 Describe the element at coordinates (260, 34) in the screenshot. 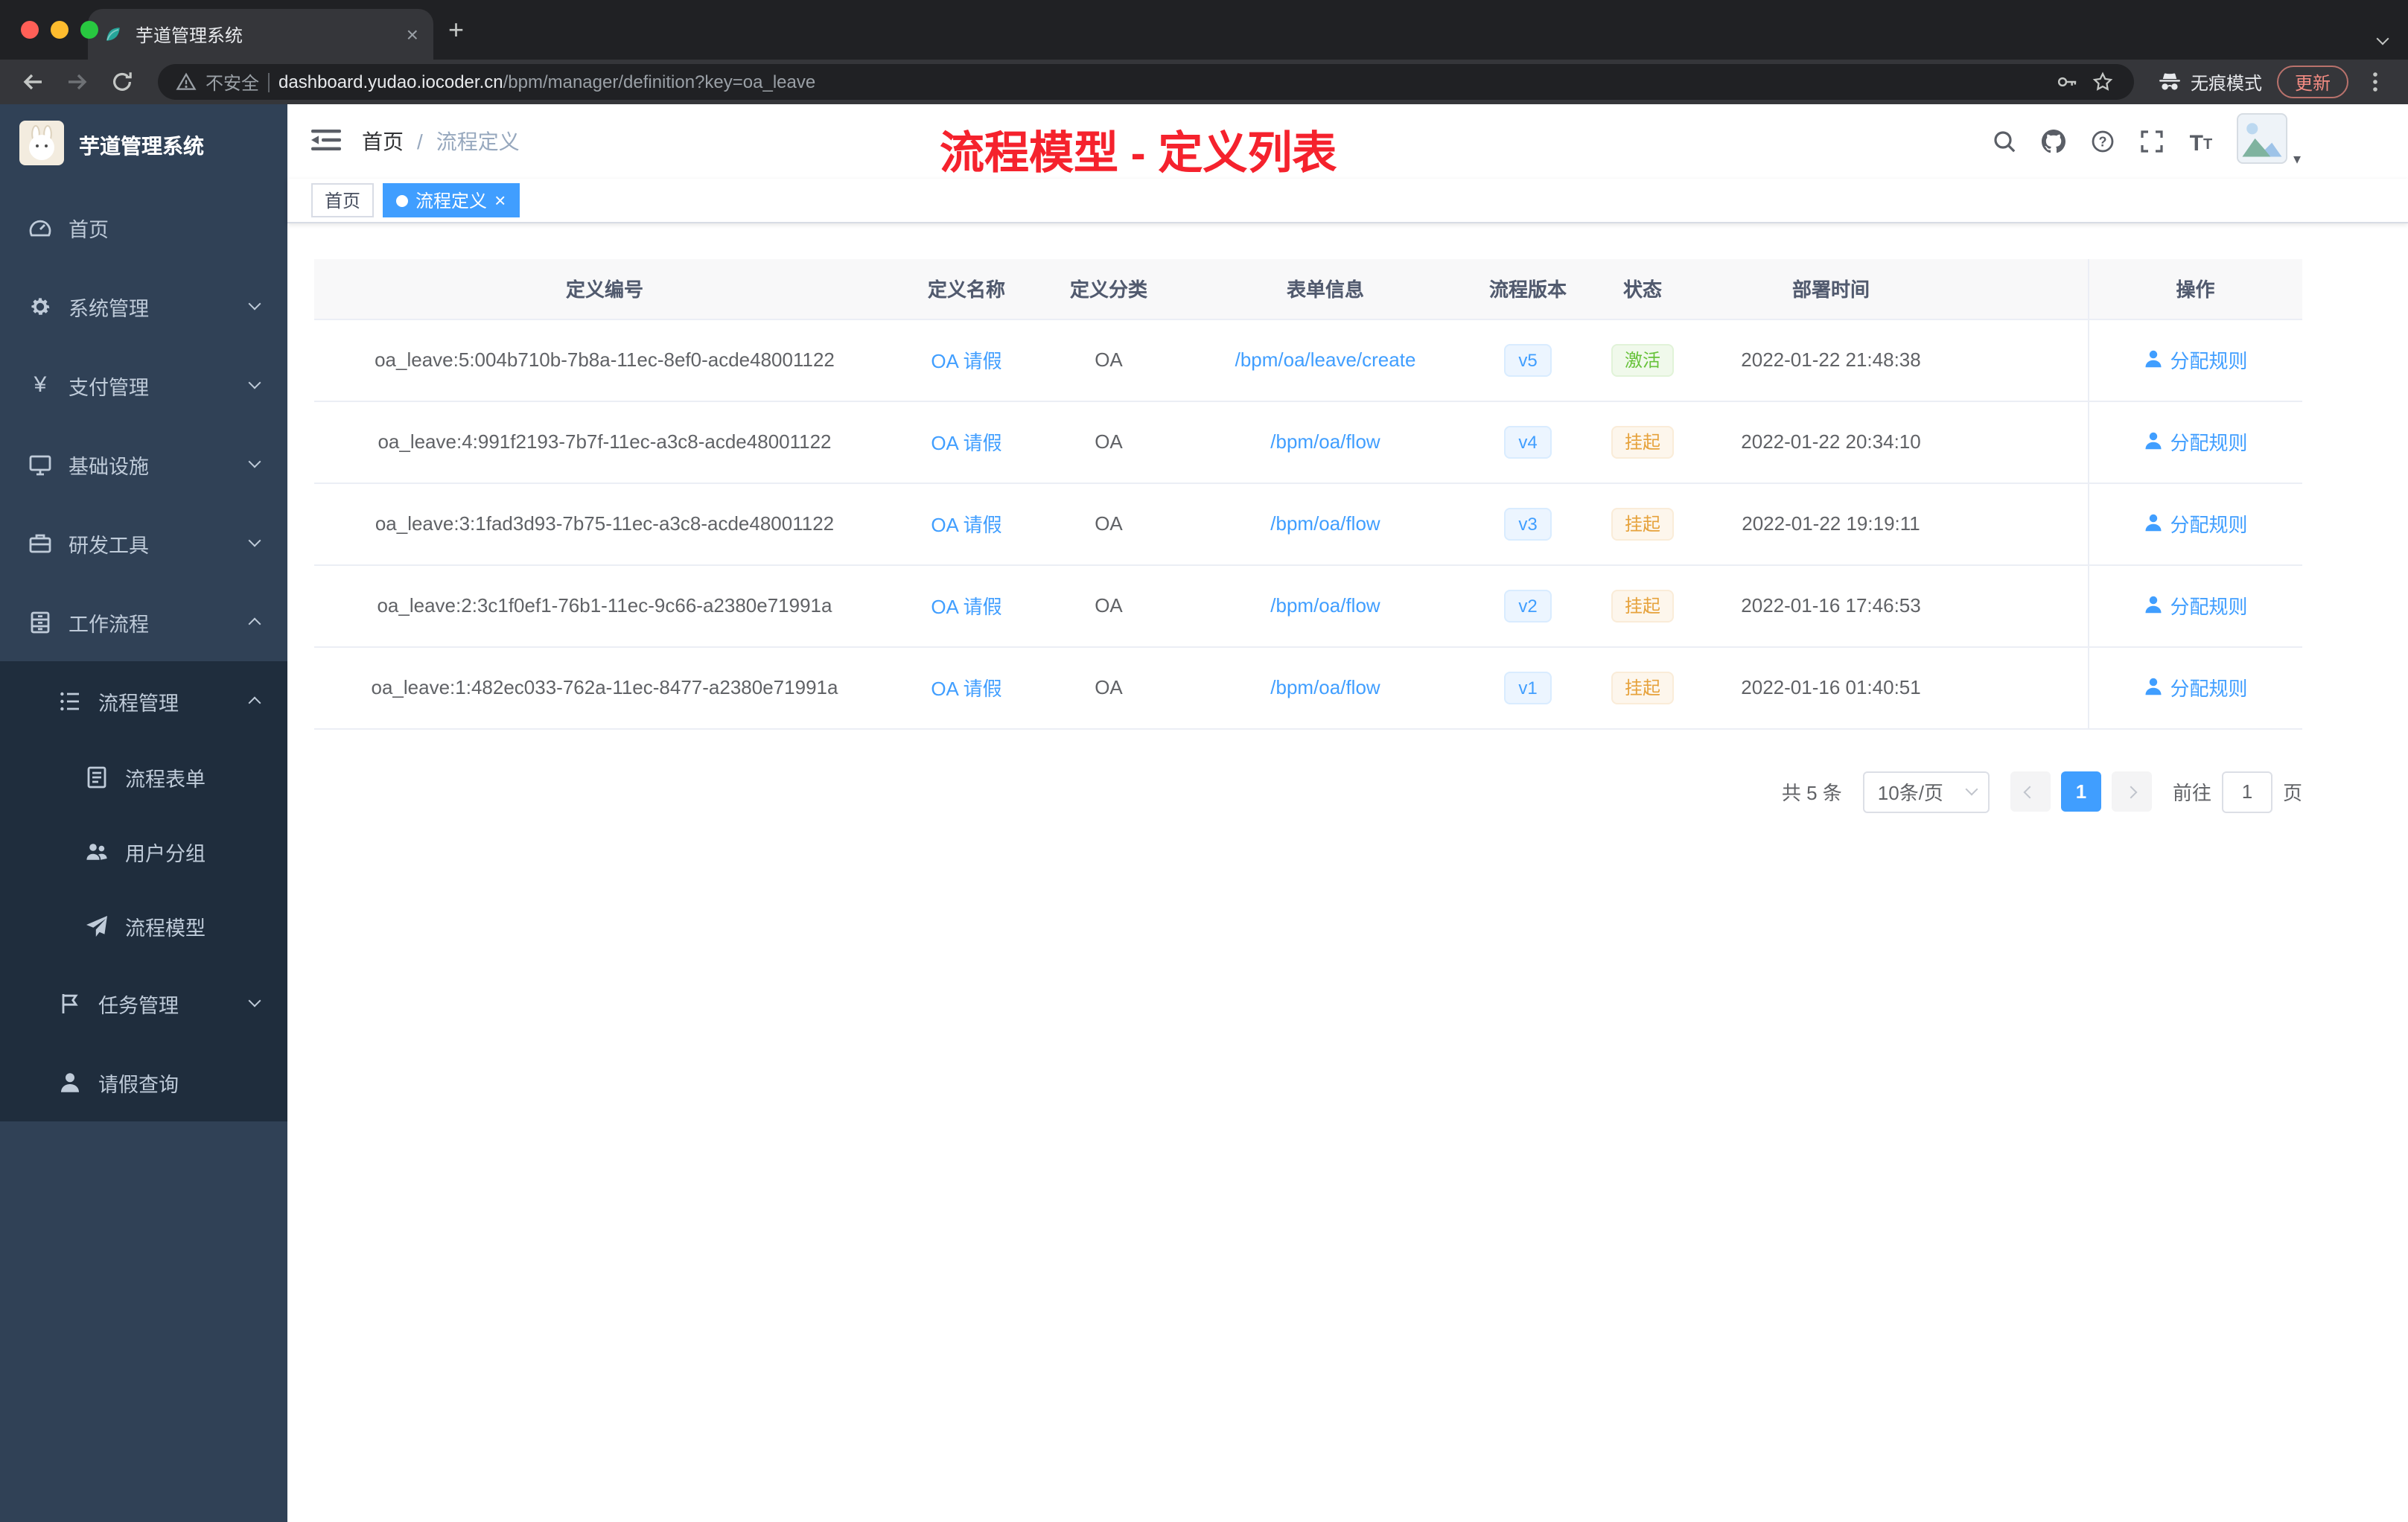

I see `browser-tab: 芋道管理系统 ×` at that location.